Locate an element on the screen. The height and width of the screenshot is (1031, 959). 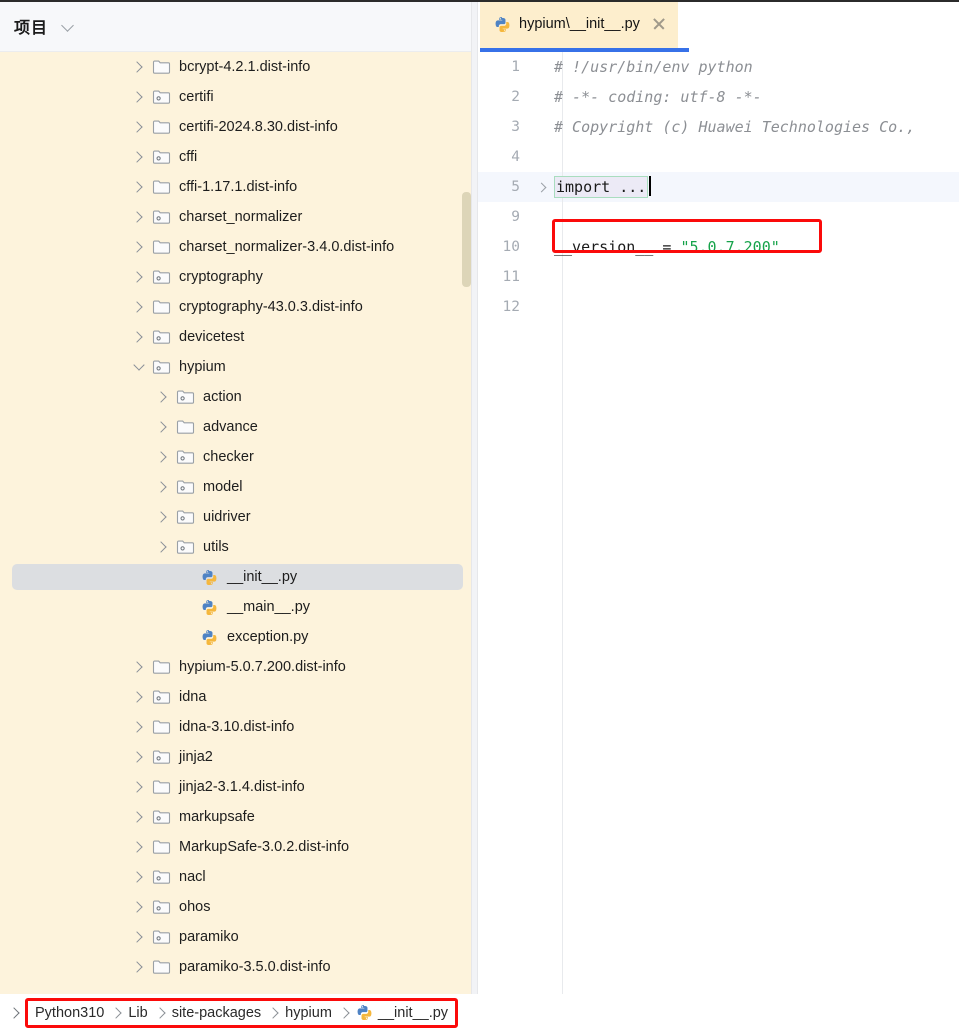
package-folder-icon is located at coordinates (161, 97).